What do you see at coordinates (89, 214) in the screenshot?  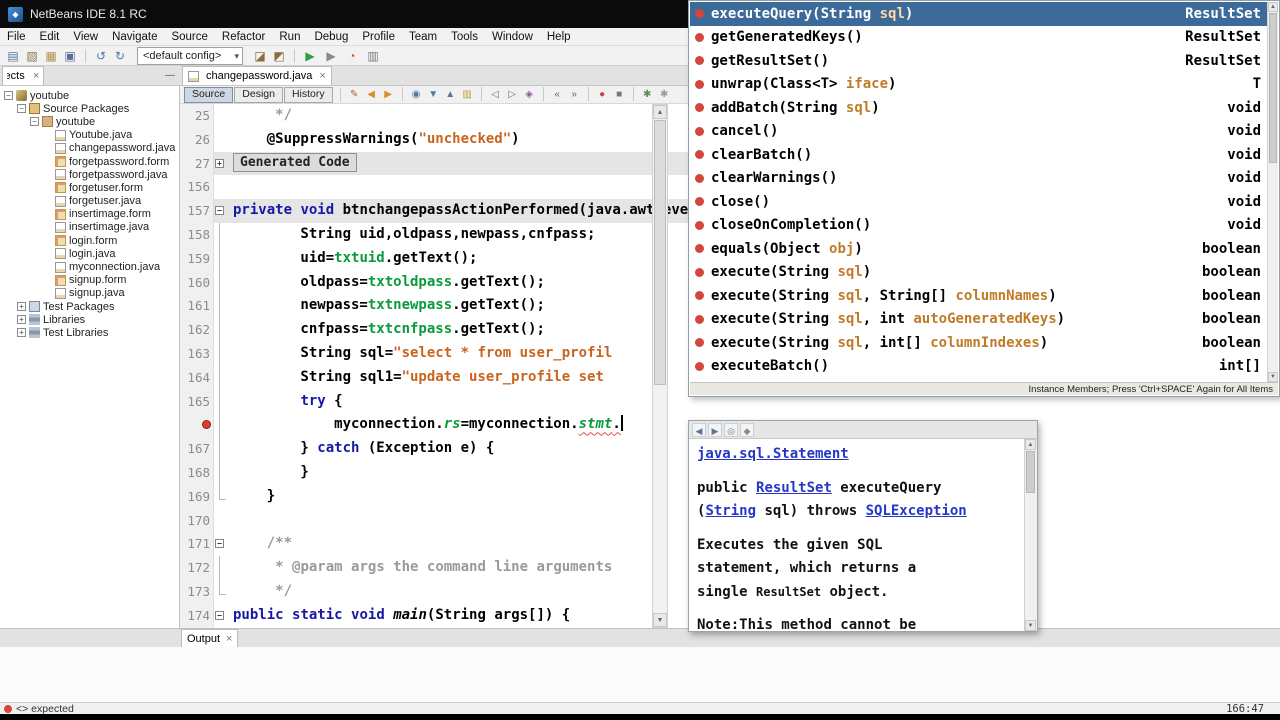 I see `tree-item-insertimage-form: insertimage.form` at bounding box center [89, 214].